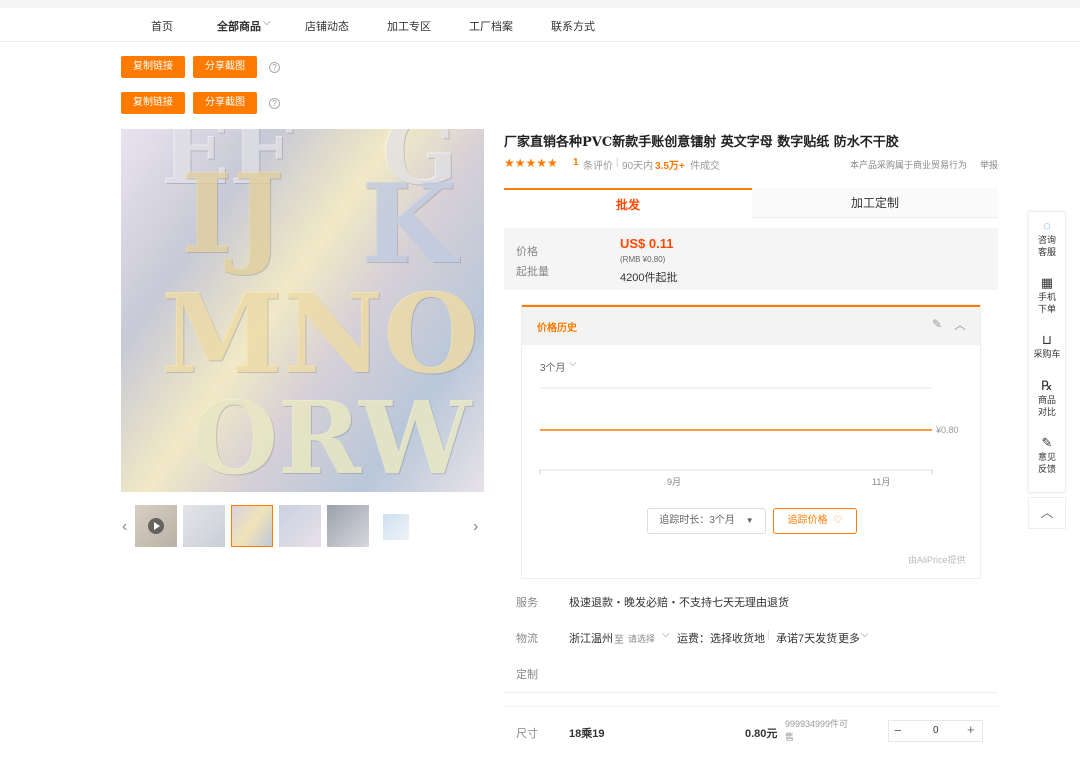  Describe the element at coordinates (643, 259) in the screenshot. I see `rmb-value: (RMB ¥0.80)` at that location.